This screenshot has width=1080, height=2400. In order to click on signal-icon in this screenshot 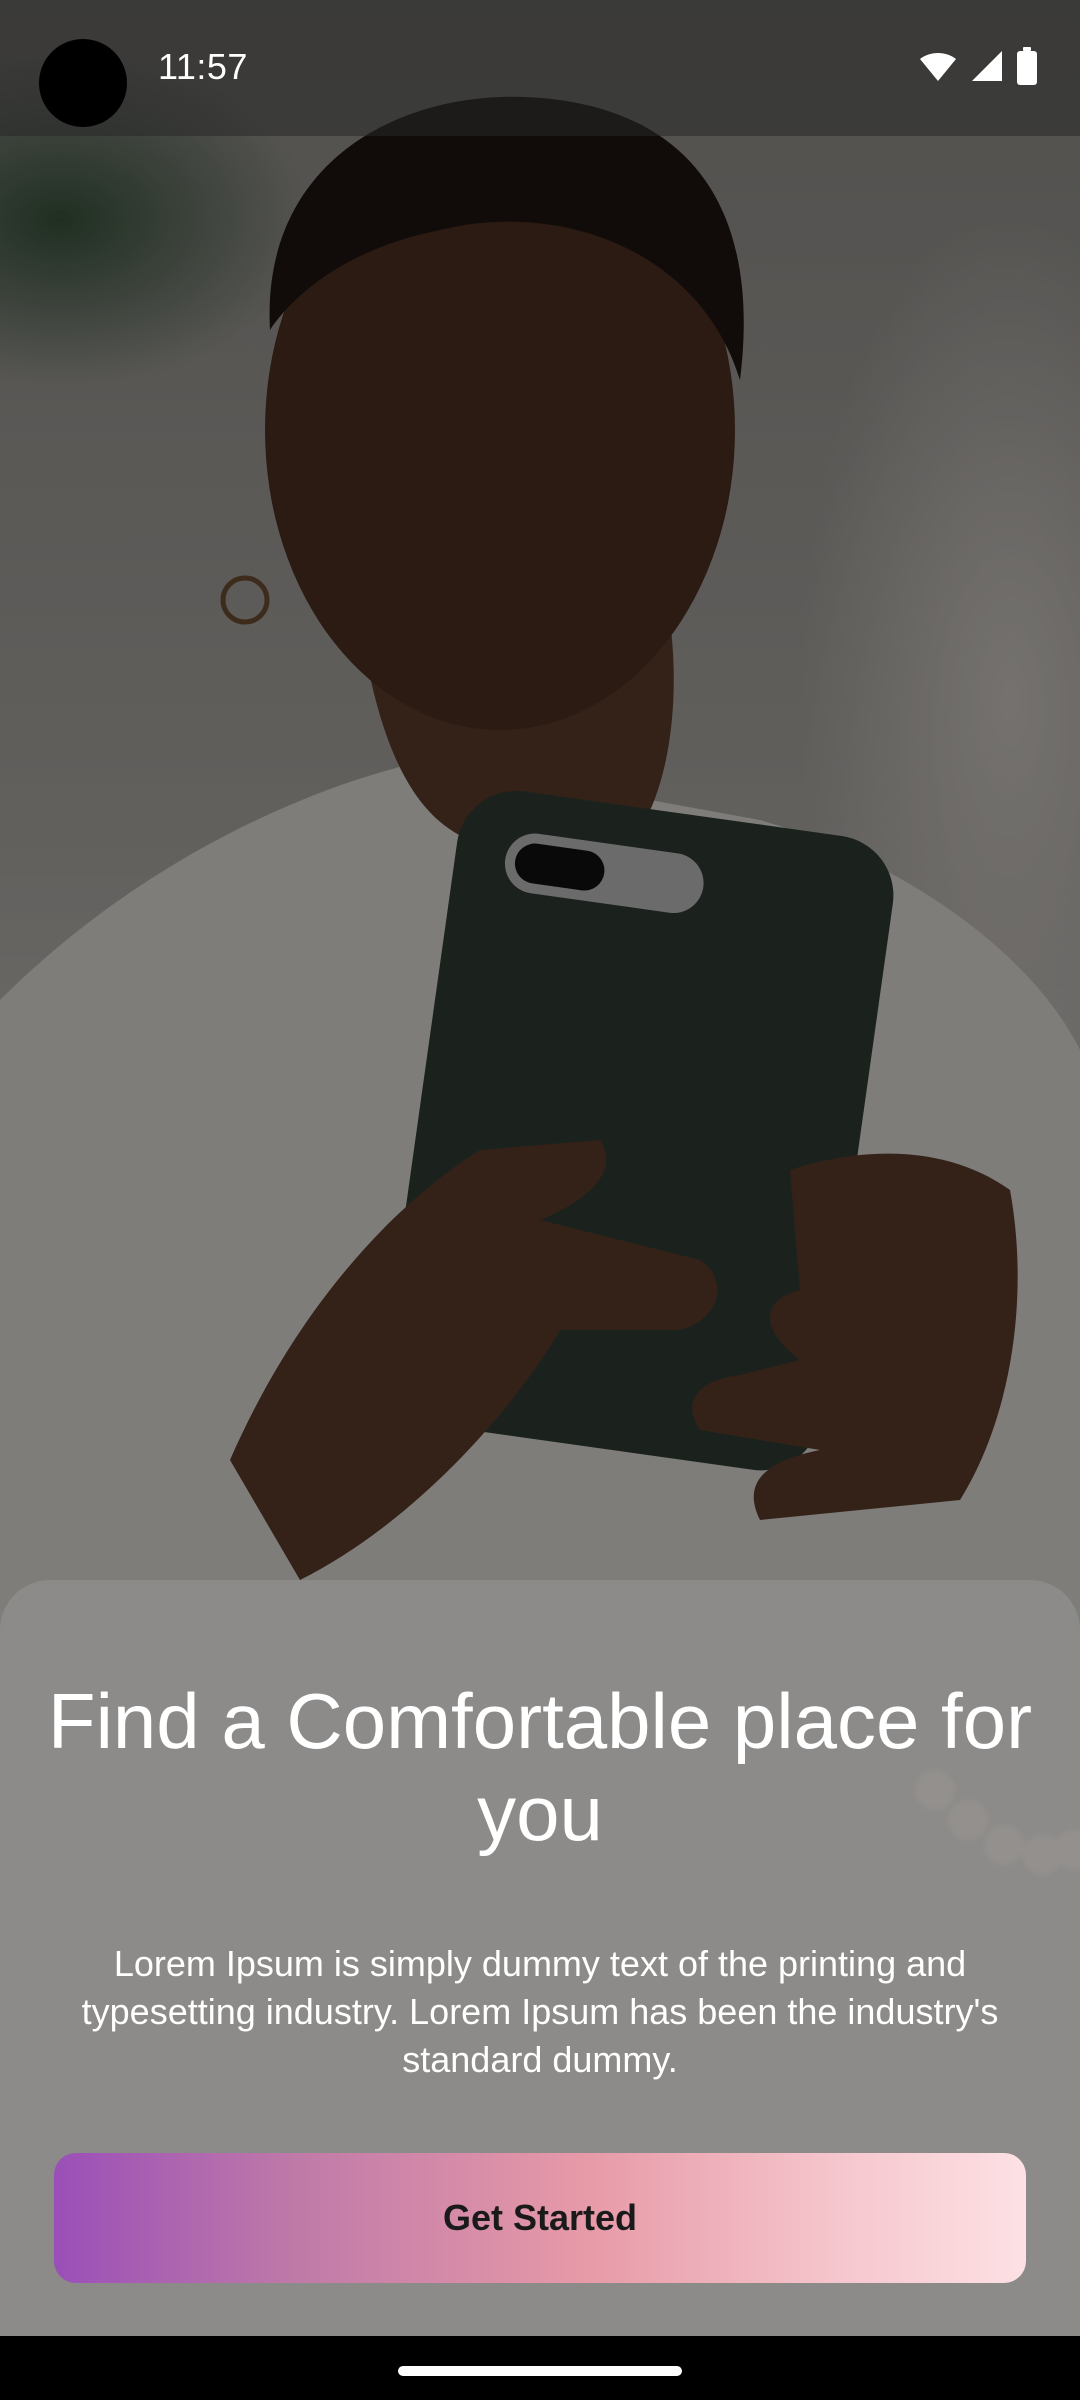, I will do `click(987, 68)`.